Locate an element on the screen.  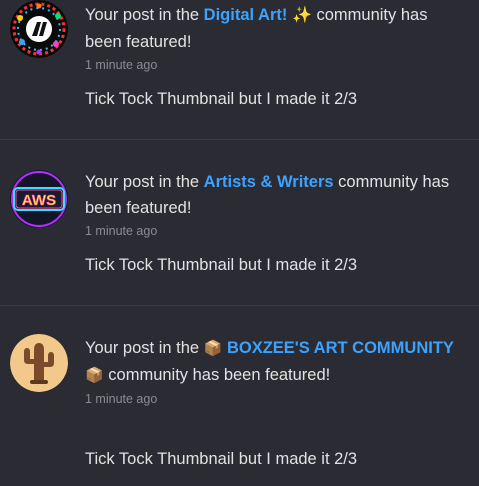
digital-art-logo-icon is located at coordinates (39, 29).